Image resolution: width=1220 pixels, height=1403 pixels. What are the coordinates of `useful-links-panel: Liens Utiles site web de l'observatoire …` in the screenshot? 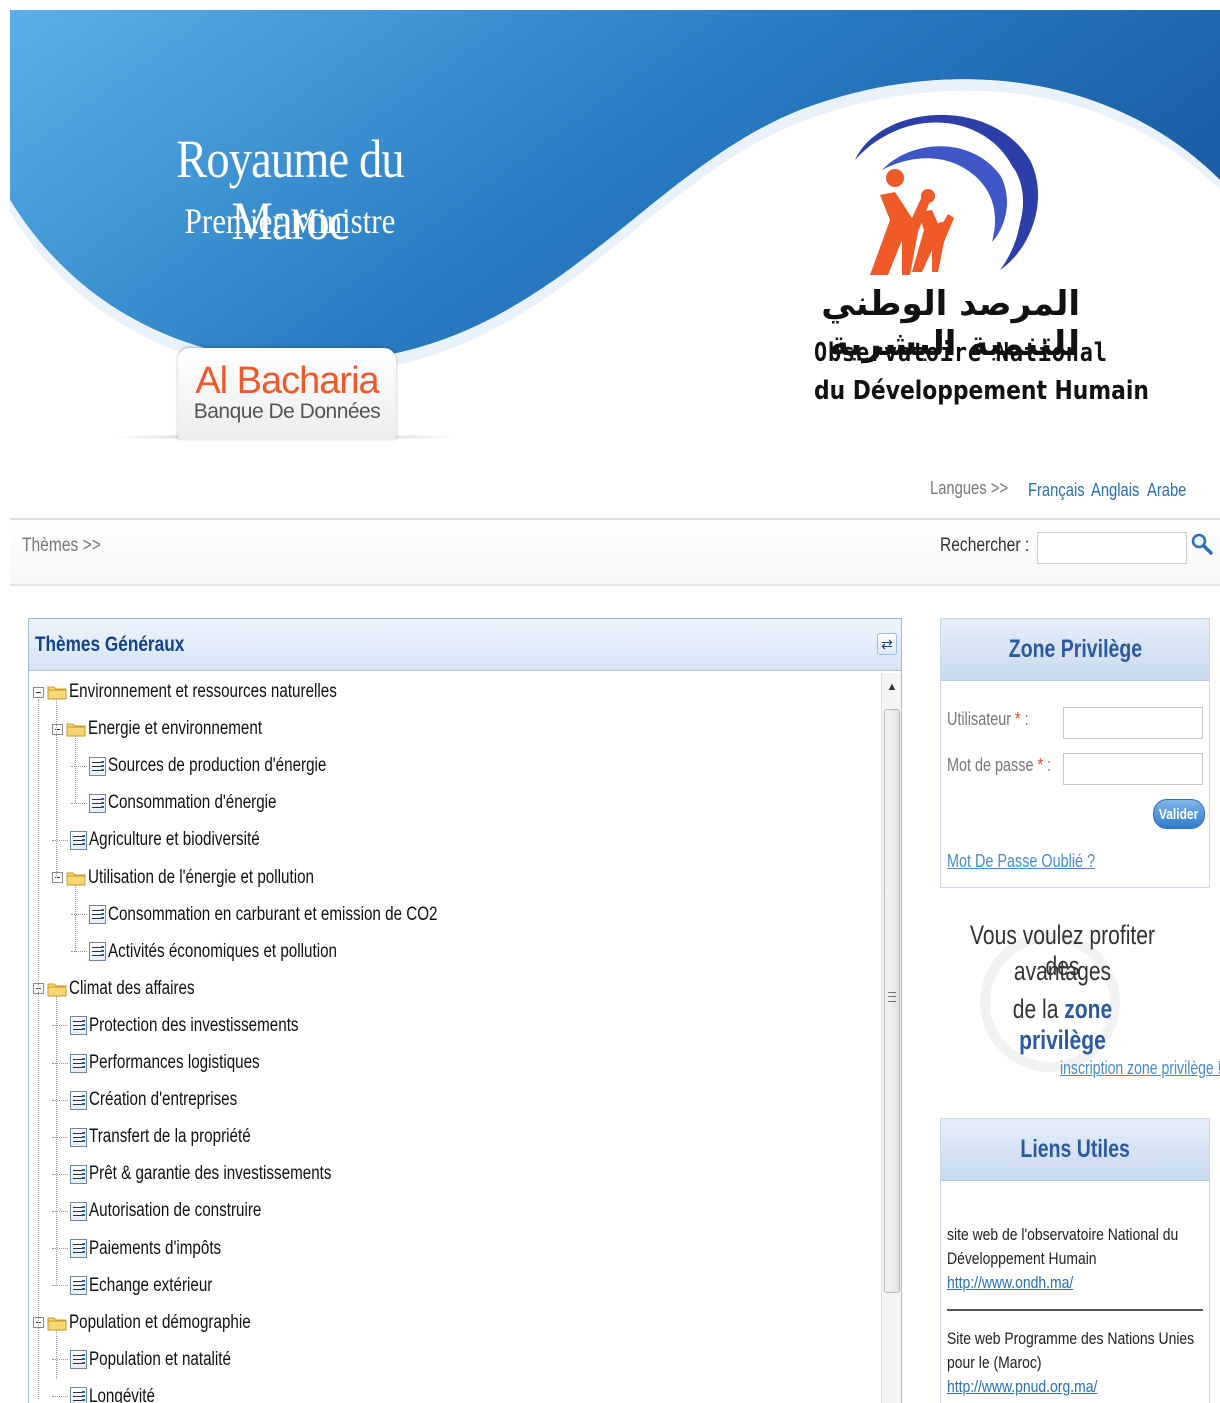 It's located at (1075, 1260).